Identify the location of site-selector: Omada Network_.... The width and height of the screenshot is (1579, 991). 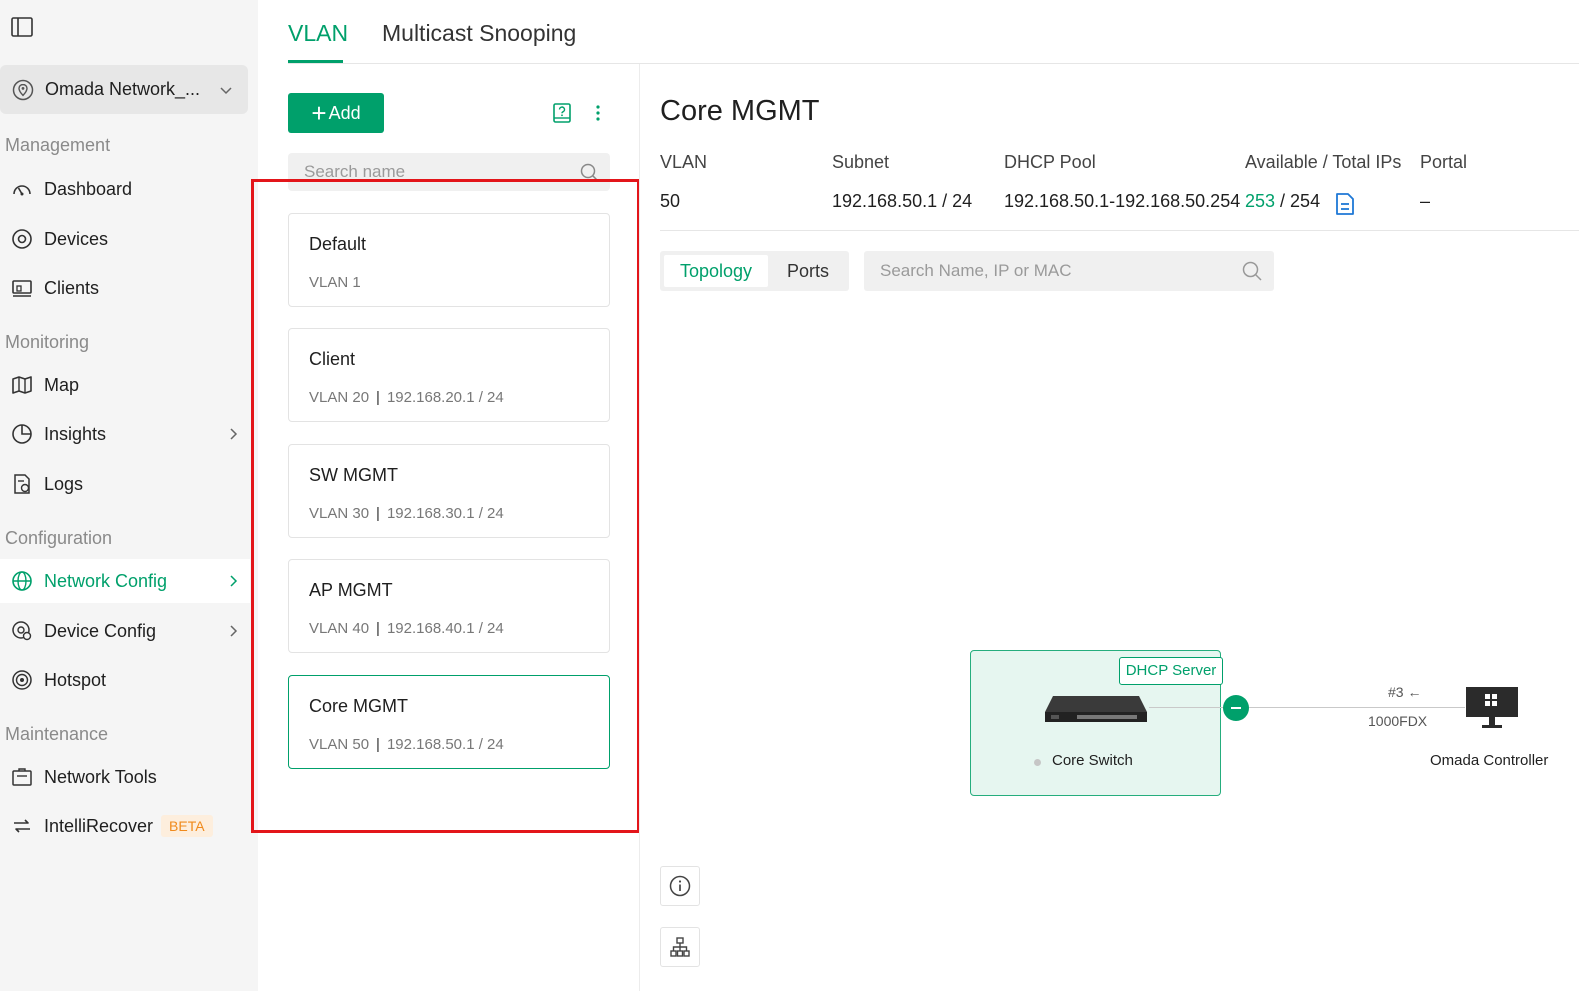
(124, 89).